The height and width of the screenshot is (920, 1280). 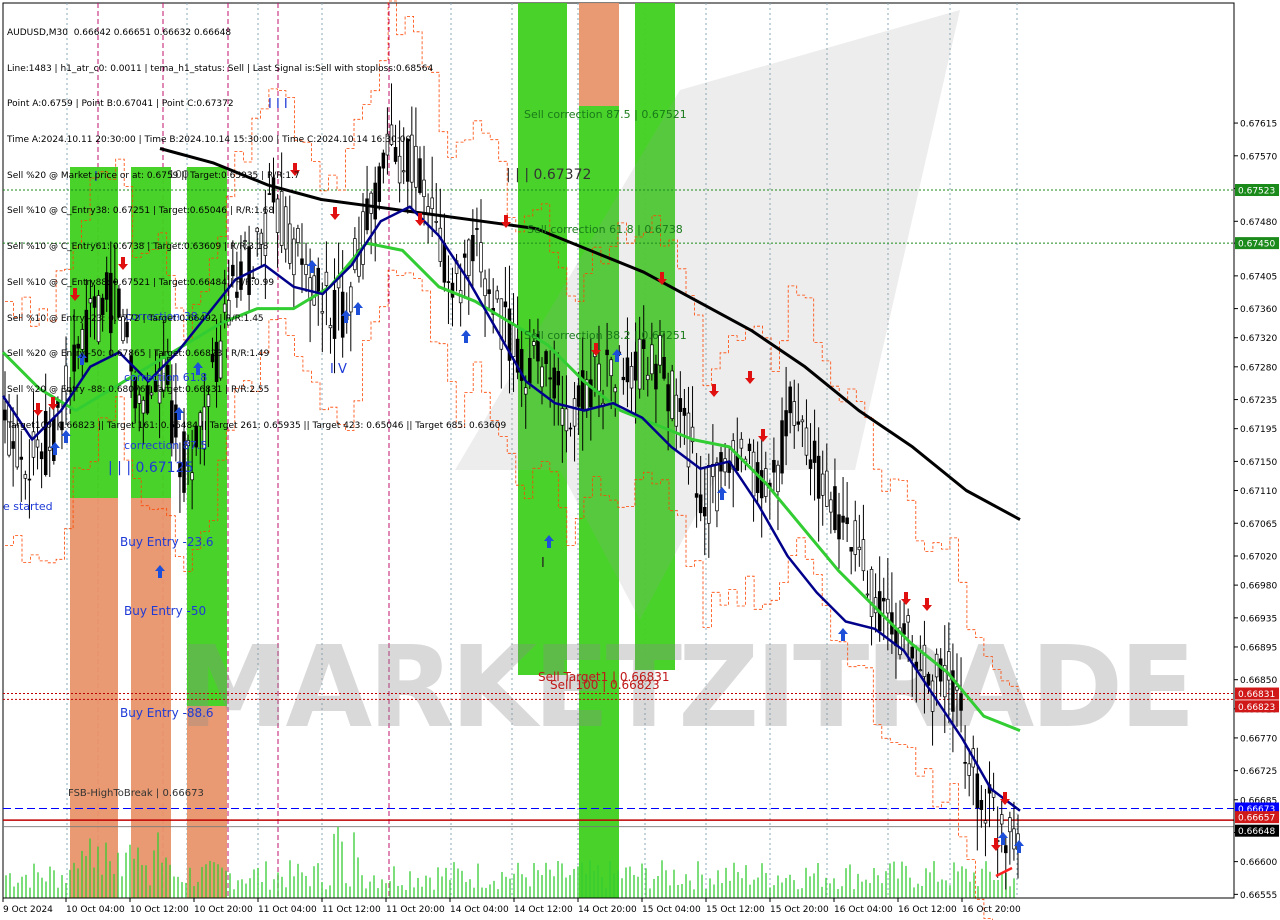 I want to click on x-tick-label: 14 Oct 04:00, so click(x=479, y=910).